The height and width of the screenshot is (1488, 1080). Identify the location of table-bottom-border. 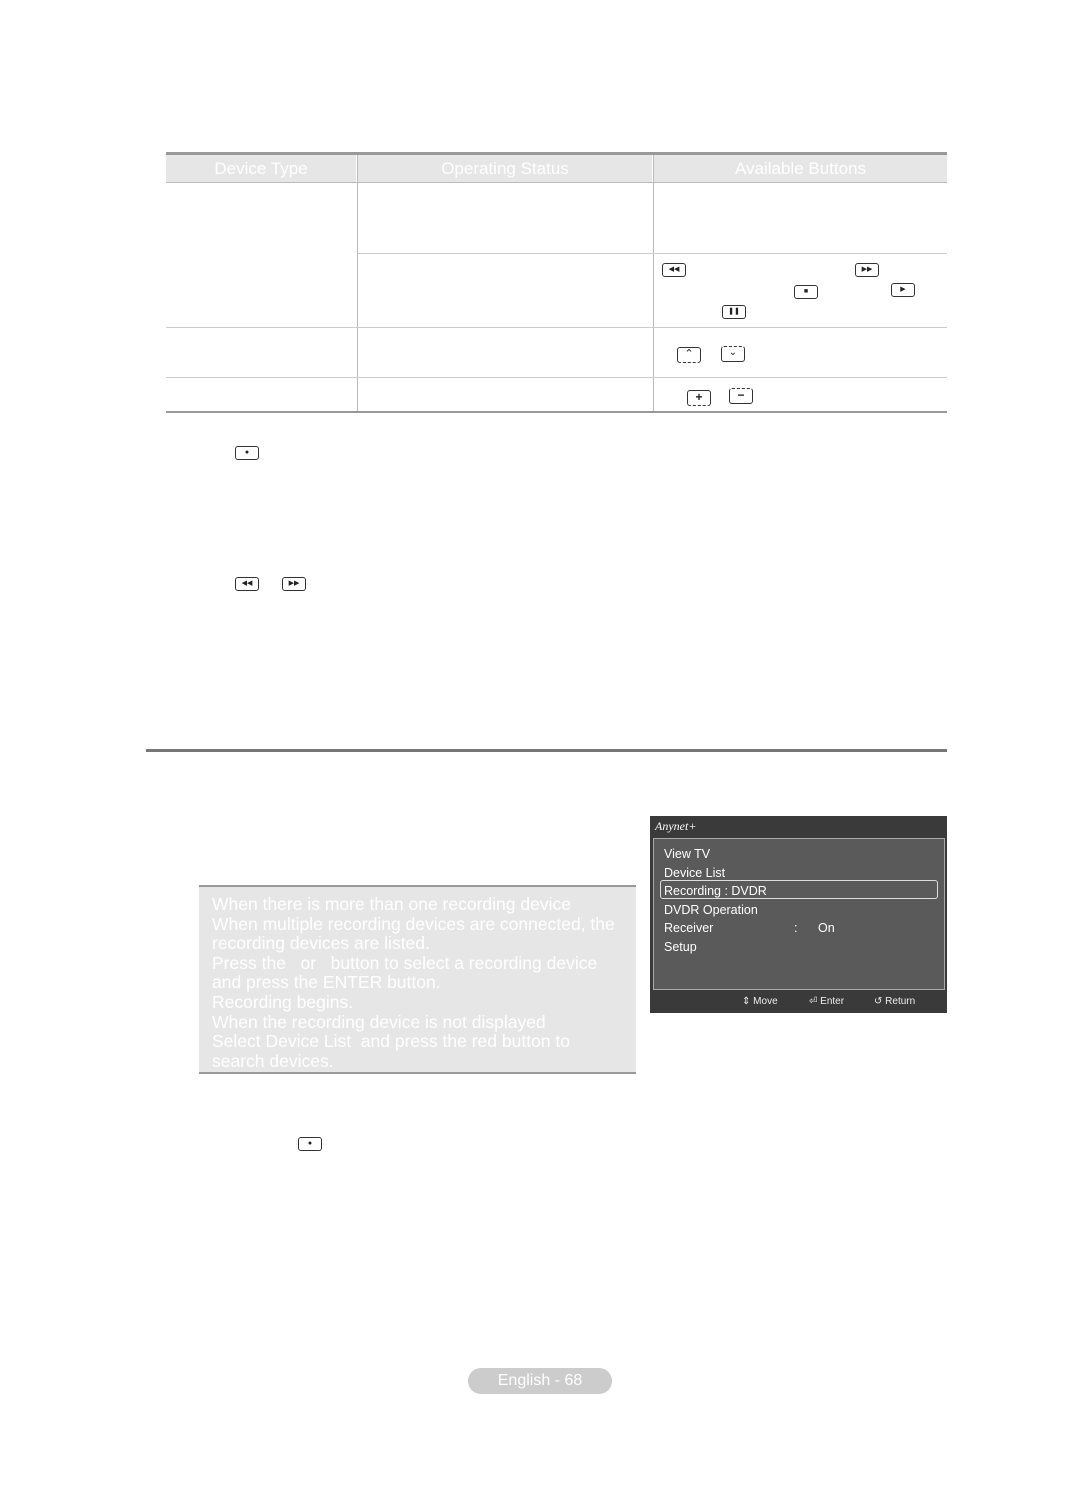
(556, 412).